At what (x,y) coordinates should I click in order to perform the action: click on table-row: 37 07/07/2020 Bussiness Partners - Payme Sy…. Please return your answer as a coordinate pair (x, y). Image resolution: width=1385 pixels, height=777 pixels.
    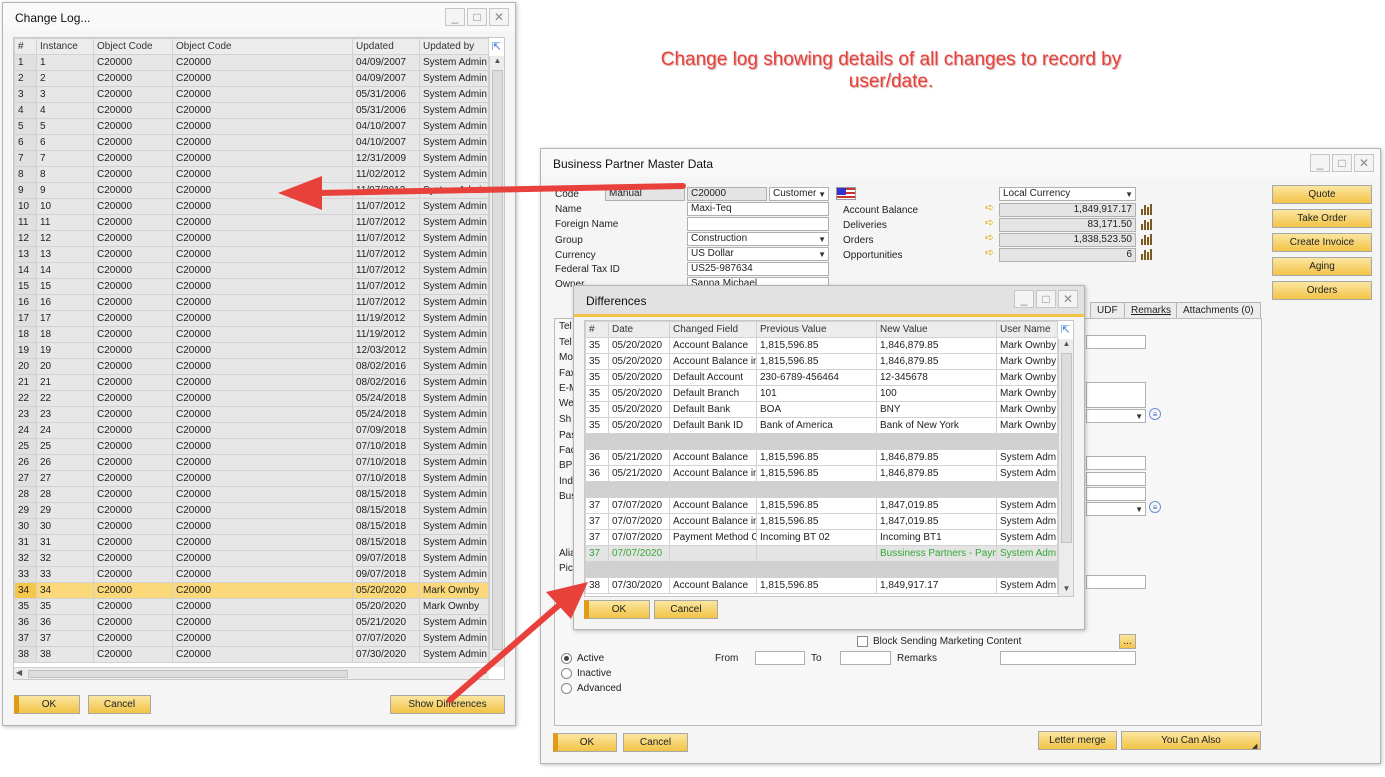
    Looking at the image, I should click on (821, 553).